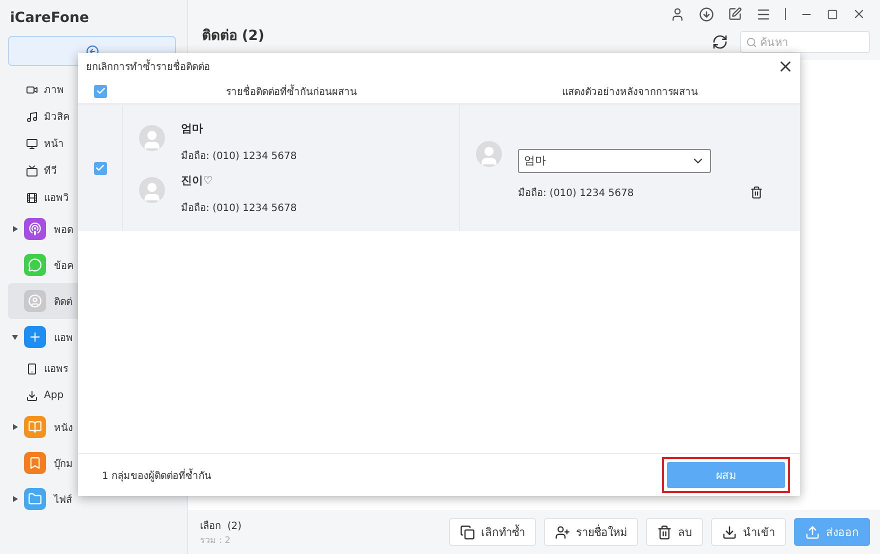 This screenshot has width=880, height=554. What do you see at coordinates (63, 338) in the screenshot?
I see `sidebar-label: แอพ` at bounding box center [63, 338].